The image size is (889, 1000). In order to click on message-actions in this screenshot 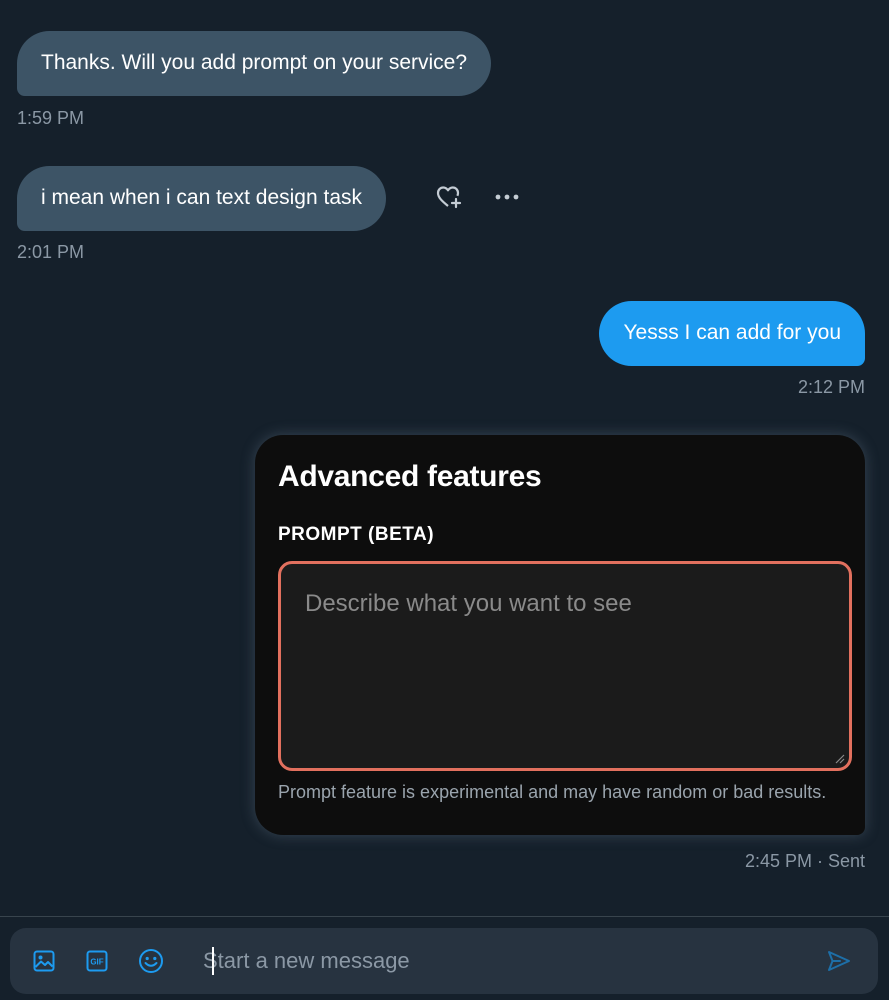, I will do `click(478, 197)`.